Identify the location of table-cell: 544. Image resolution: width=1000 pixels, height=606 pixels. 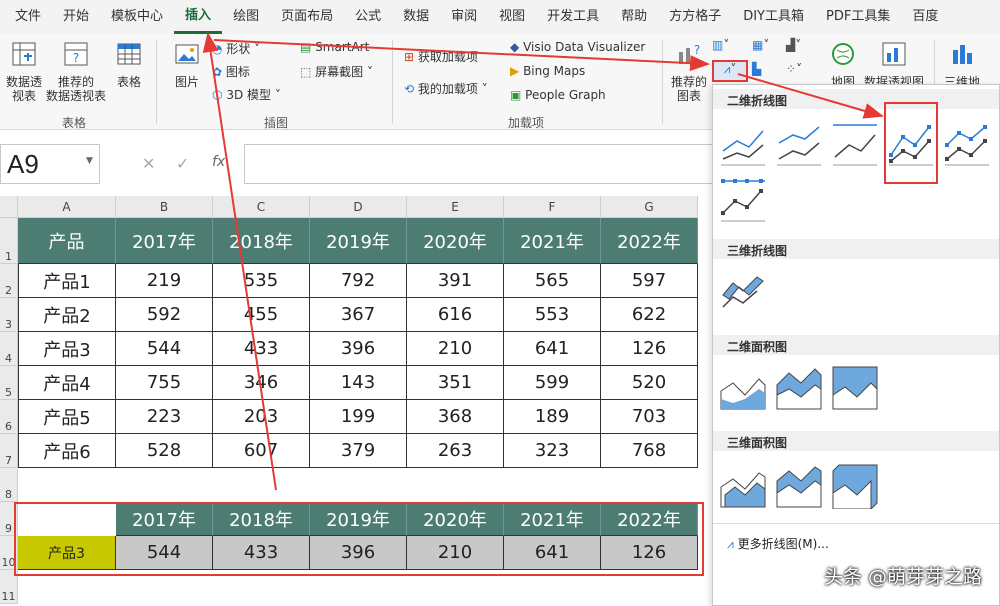
(164, 349).